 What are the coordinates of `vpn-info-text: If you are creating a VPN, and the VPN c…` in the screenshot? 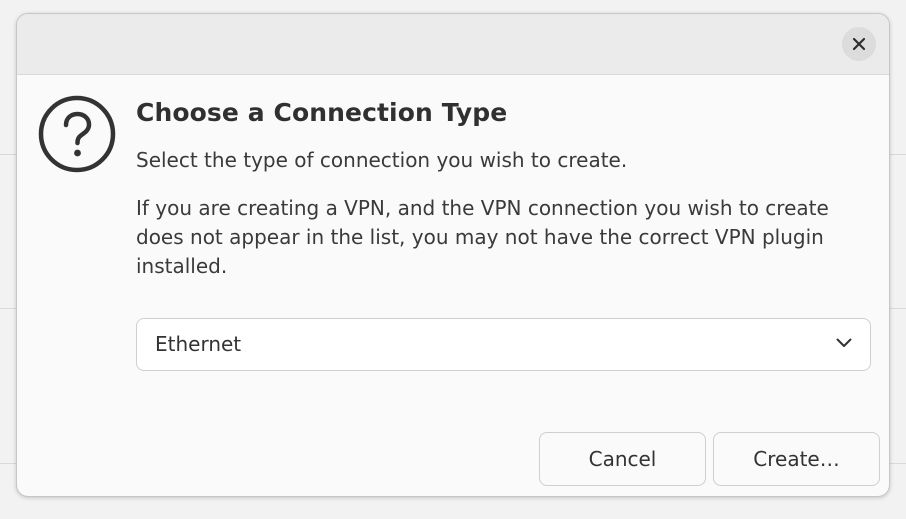 It's located at (482, 237).